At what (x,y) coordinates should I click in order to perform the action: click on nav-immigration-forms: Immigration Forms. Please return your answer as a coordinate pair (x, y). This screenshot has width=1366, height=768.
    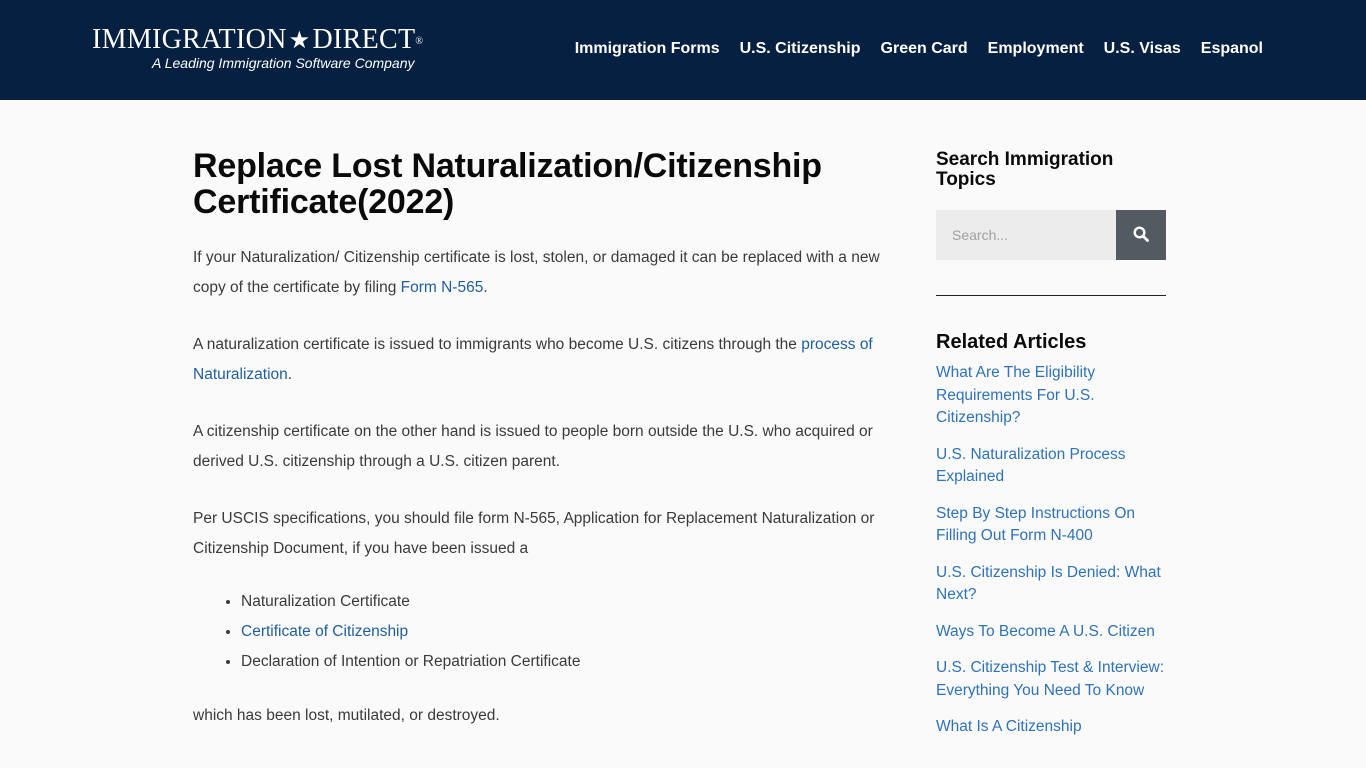
    Looking at the image, I should click on (647, 49).